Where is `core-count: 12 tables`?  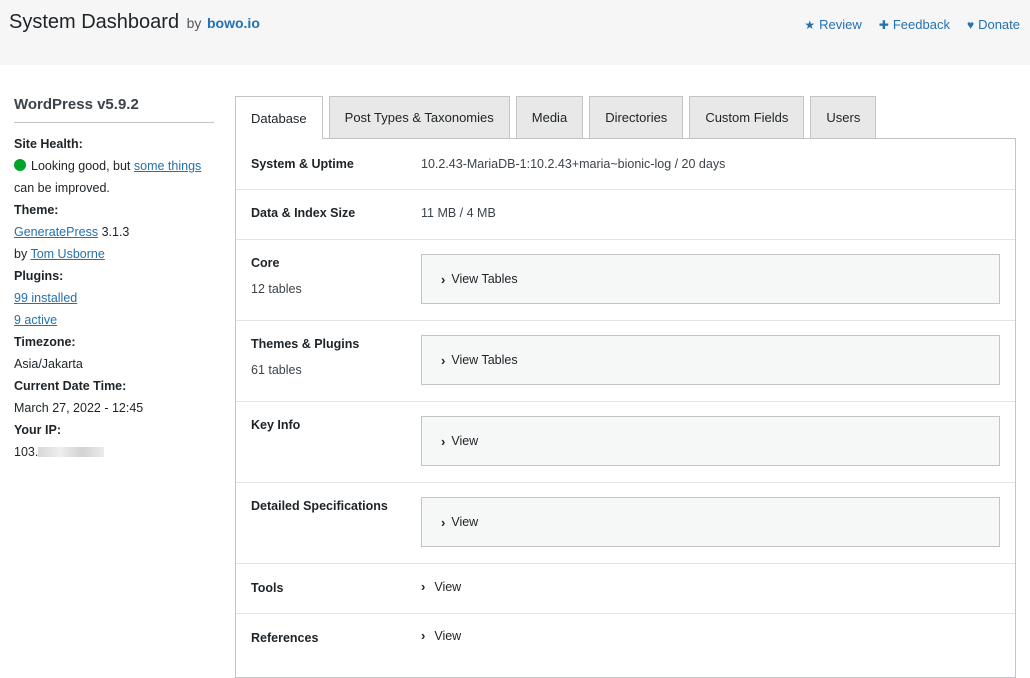 core-count: 12 tables is located at coordinates (276, 289).